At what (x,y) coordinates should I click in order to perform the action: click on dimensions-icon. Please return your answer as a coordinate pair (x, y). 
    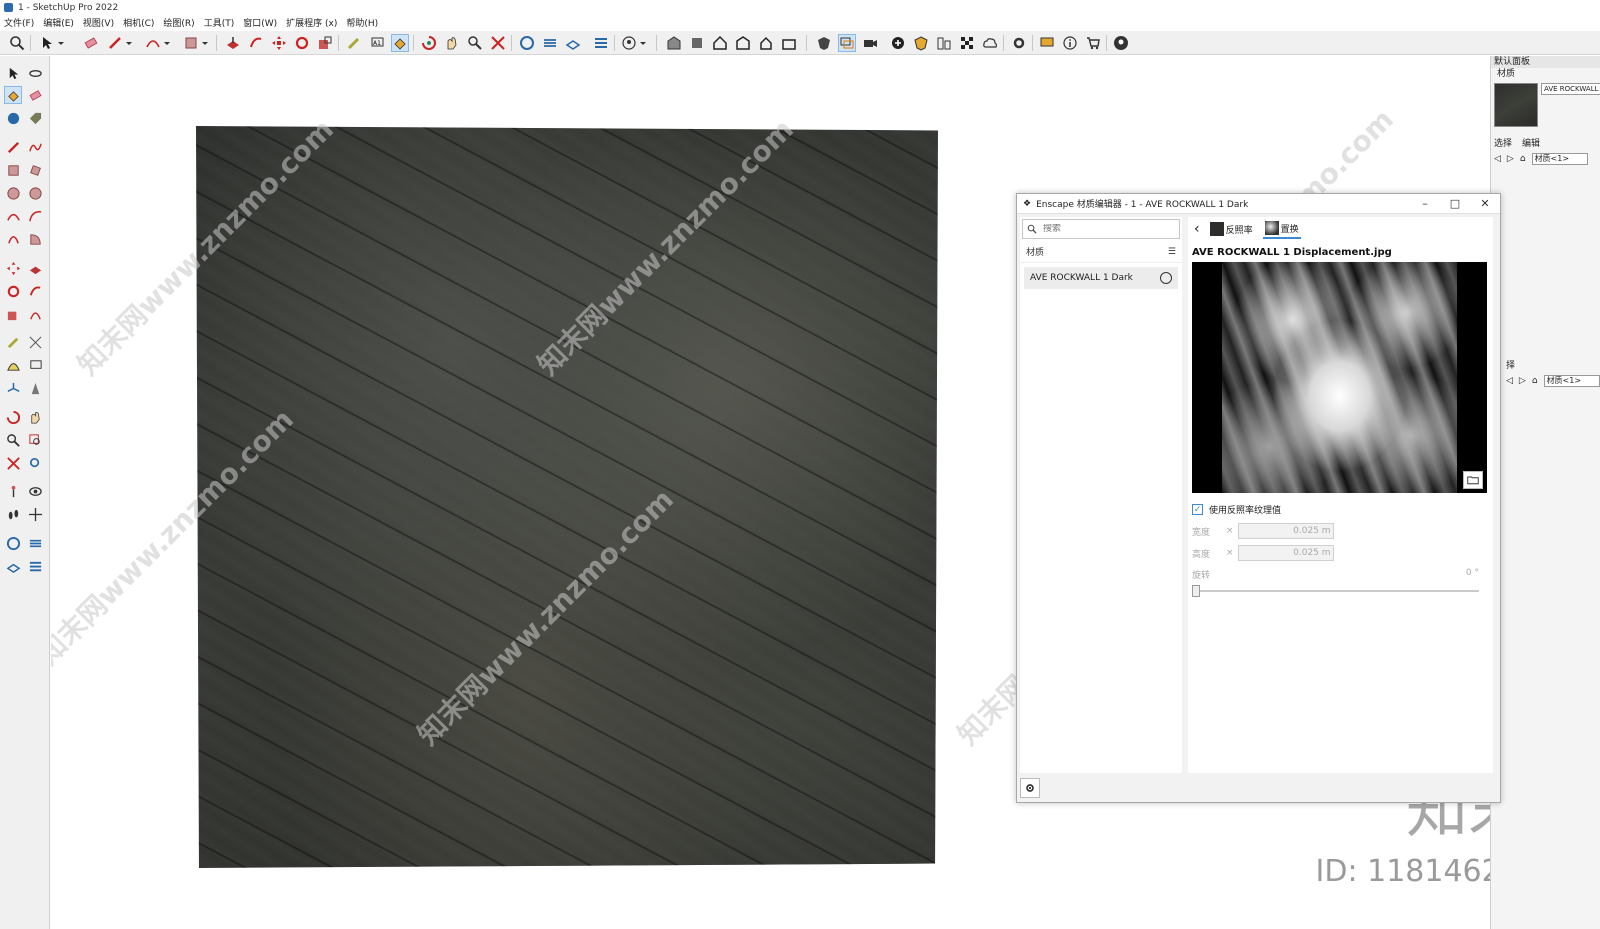
    Looking at the image, I should click on (944, 43).